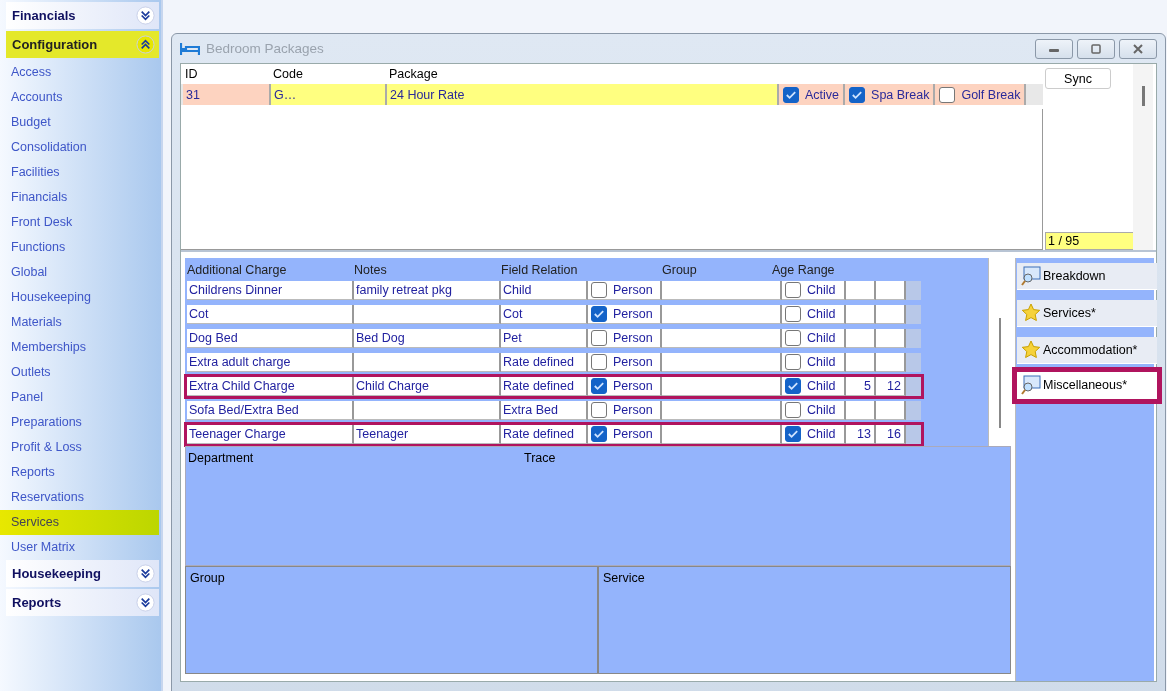  I want to click on table-cell: Sofa Bed/Extra Bed, so click(270, 410).